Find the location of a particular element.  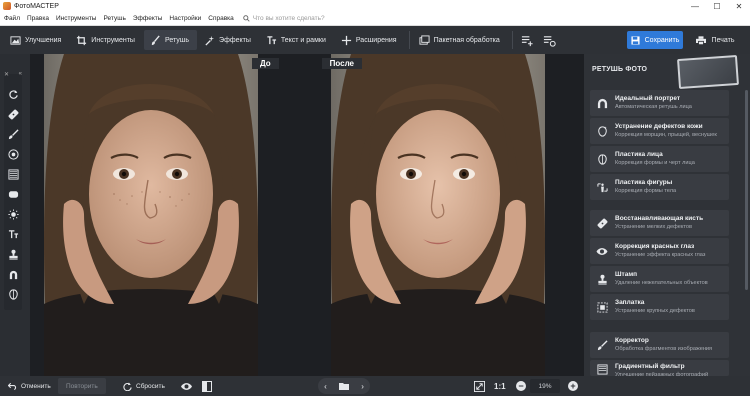

actual-size-button: 1:1 is located at coordinates (500, 386).